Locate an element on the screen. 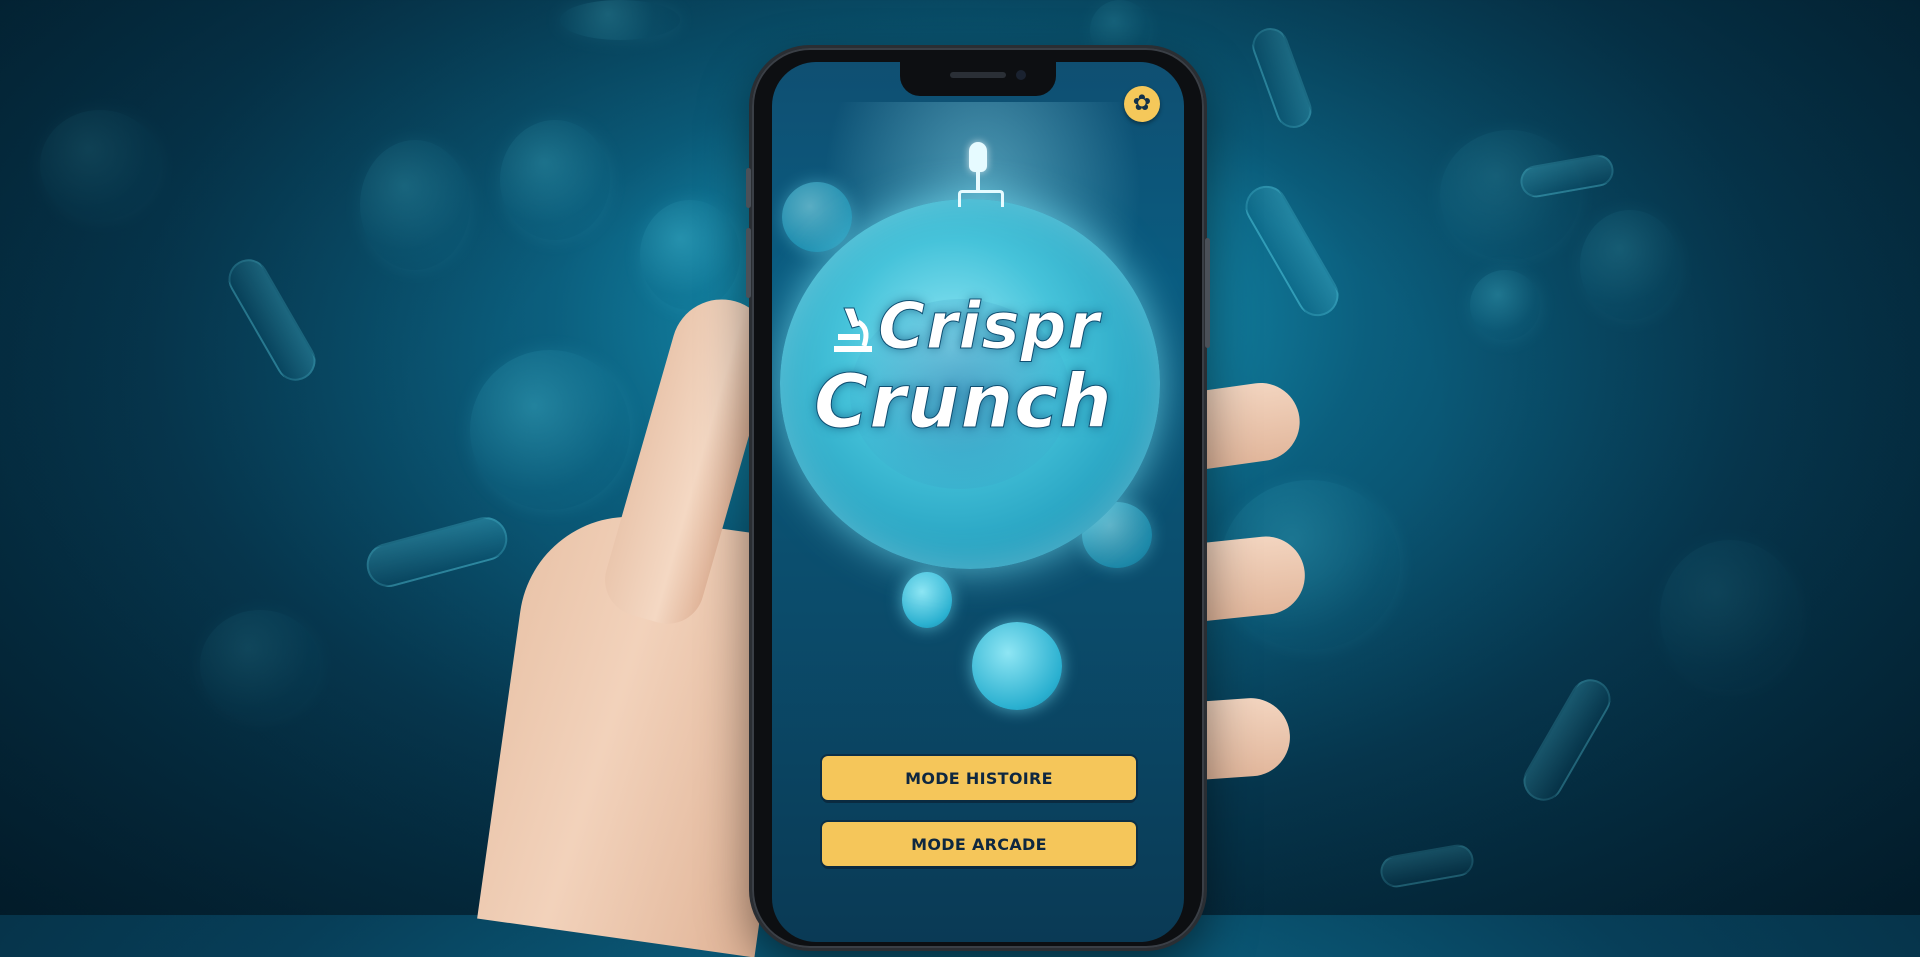 The width and height of the screenshot is (1920, 957). gear-icon: ✿ is located at coordinates (1142, 103).